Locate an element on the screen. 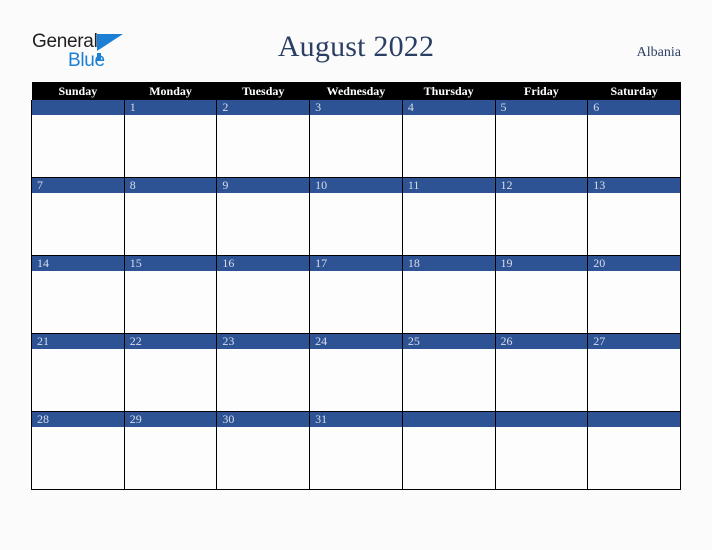 This screenshot has width=712, height=550. day-cell: 15 is located at coordinates (170, 294).